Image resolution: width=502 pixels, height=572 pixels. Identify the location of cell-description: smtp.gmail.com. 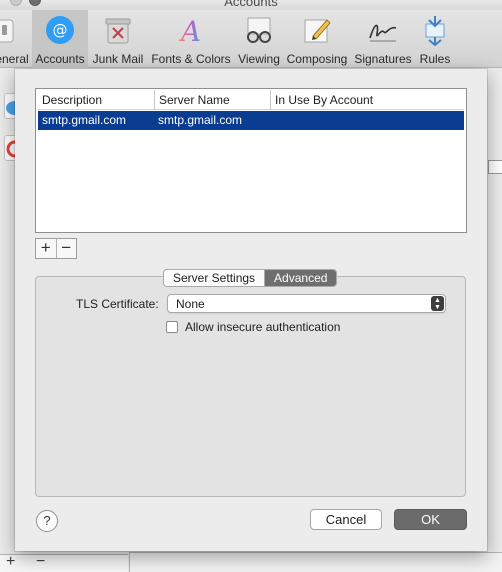
(84, 120).